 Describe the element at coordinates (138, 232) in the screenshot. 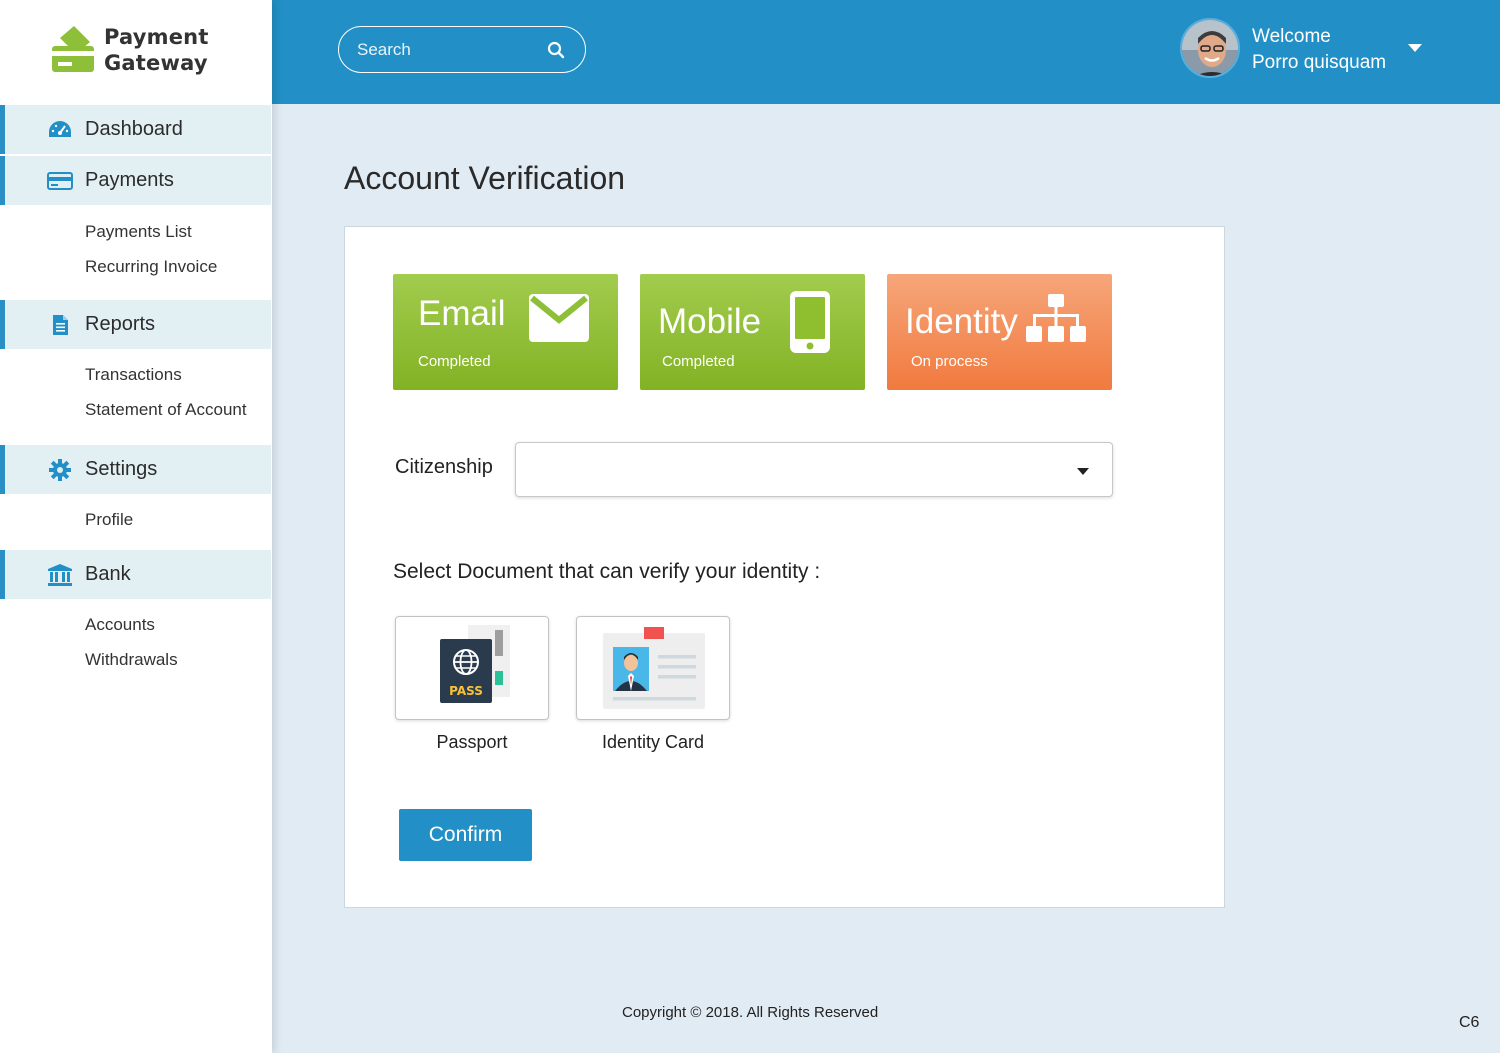

I see `sidebar-subitem-payments-list: Payments List` at that location.